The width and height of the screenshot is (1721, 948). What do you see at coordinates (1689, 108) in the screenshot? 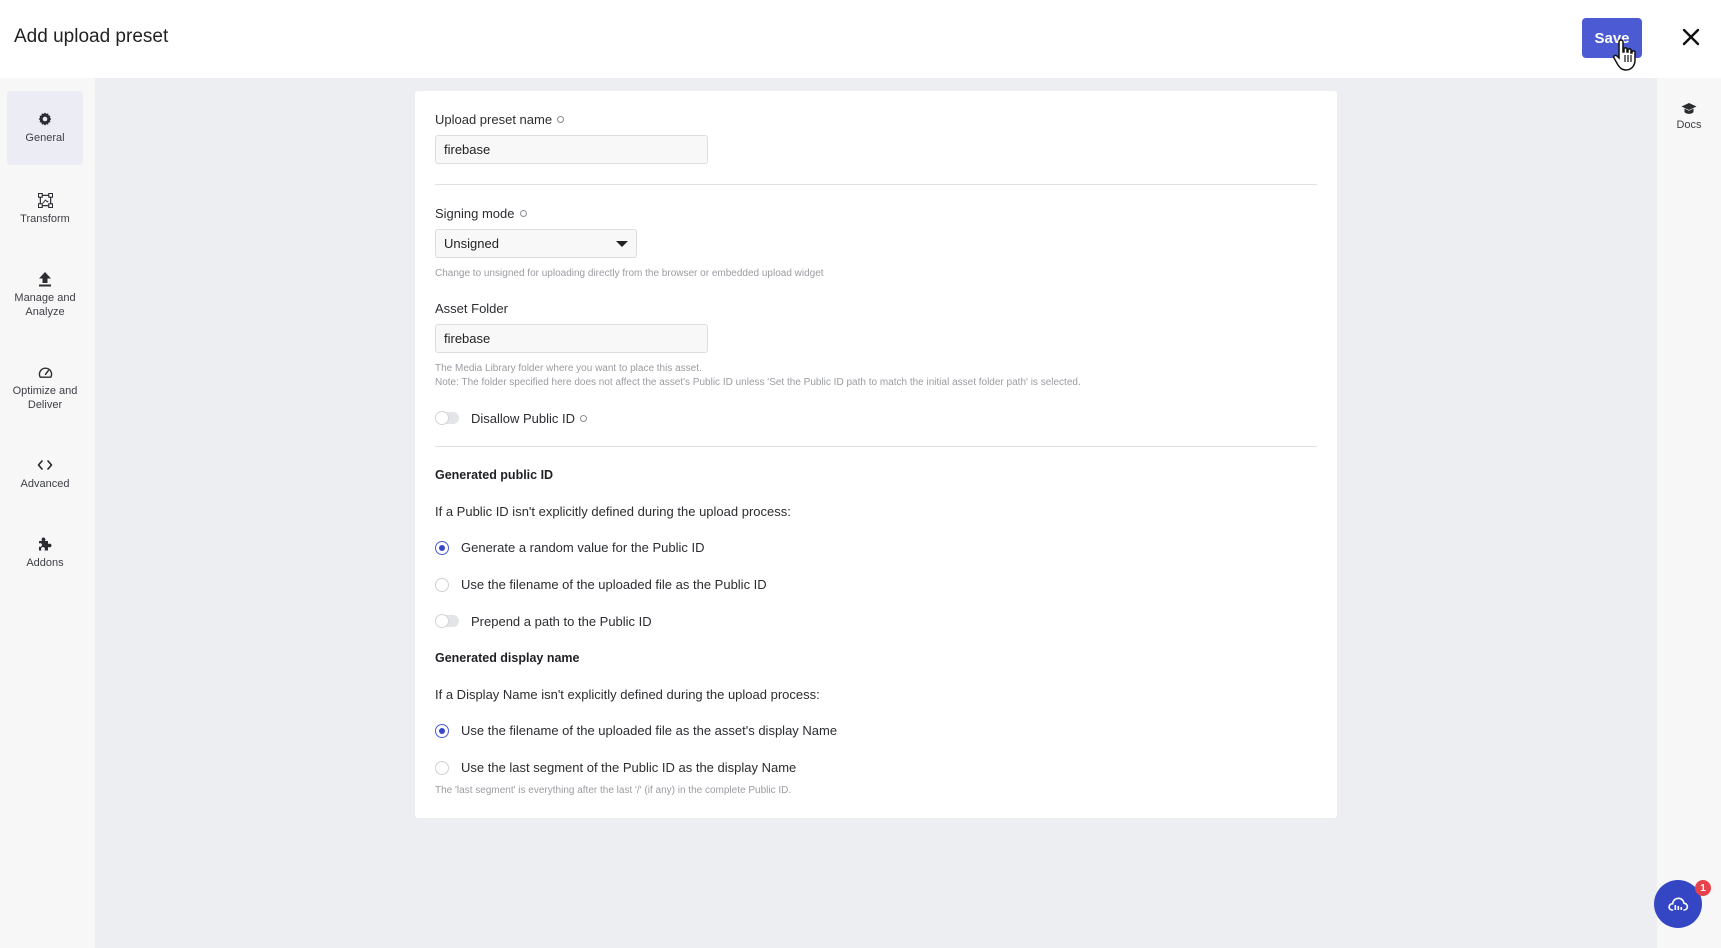
I see `graduation-cap-icon` at bounding box center [1689, 108].